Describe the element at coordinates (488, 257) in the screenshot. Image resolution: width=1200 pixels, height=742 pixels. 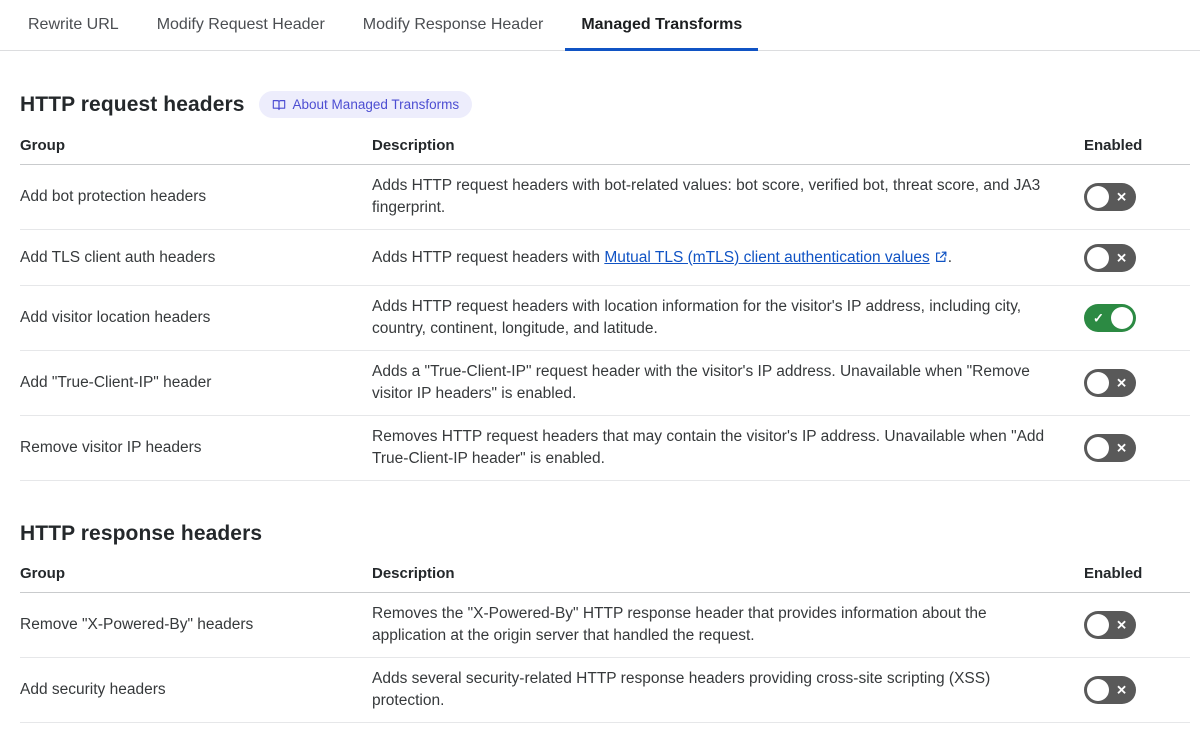
I see `description-text: Adds HTTP request headers with` at that location.